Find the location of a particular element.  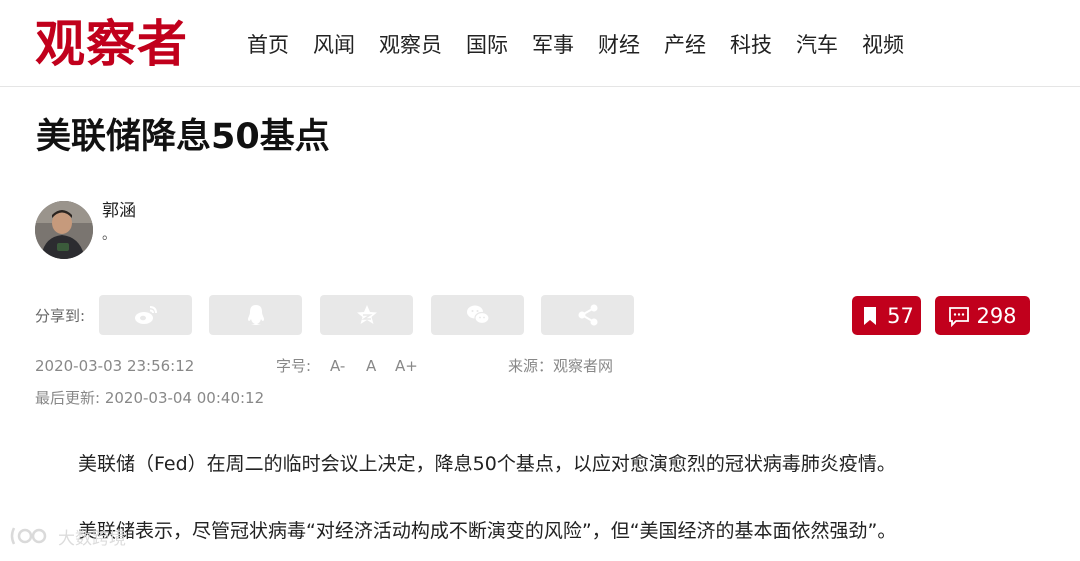

font-size-small-button: A- is located at coordinates (337, 366).